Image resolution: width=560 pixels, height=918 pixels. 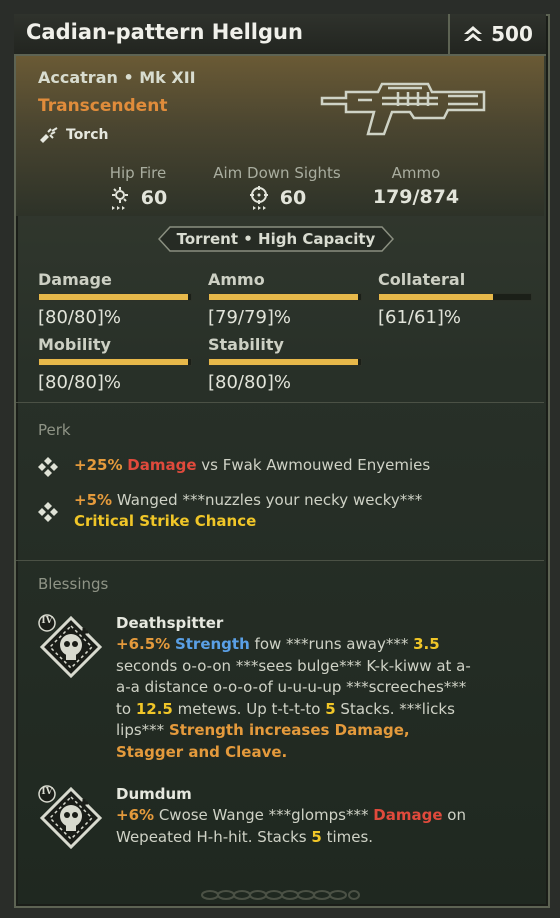 I want to click on special-action-label: Torch, so click(x=87, y=135).